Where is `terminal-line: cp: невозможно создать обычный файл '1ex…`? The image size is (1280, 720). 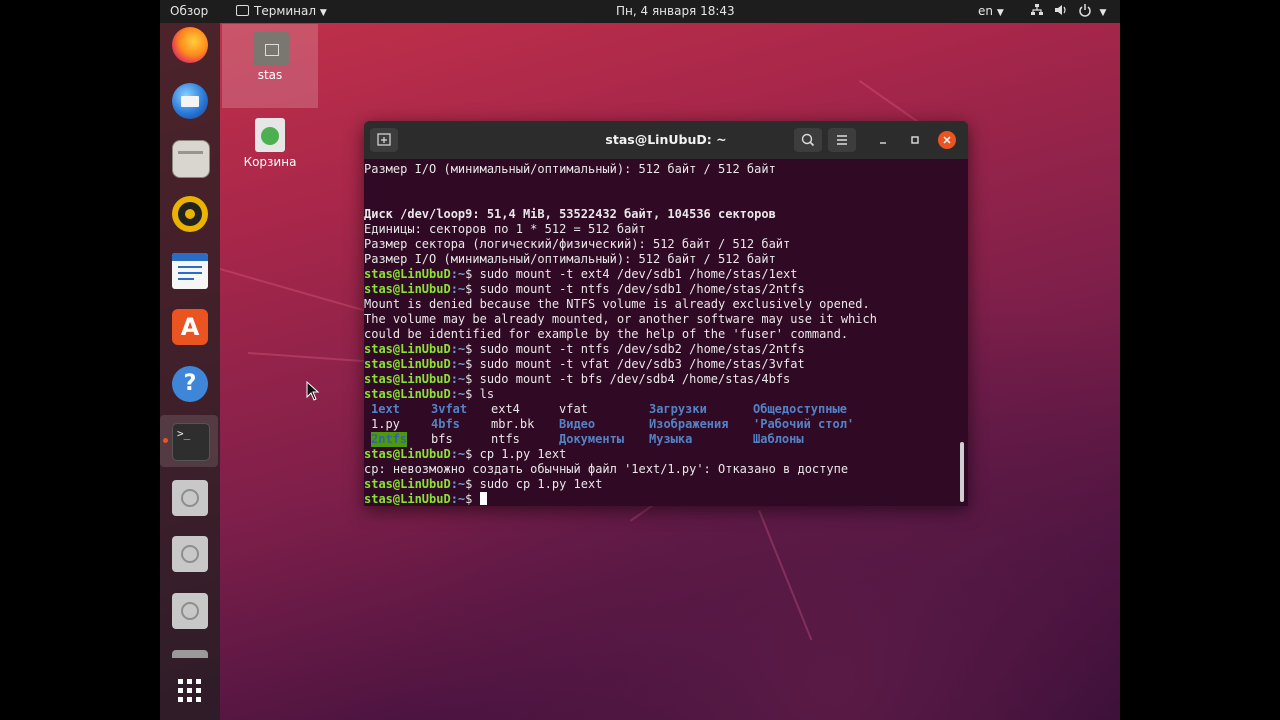
terminal-line: cp: невозможно создать обычный файл '1ex… is located at coordinates (606, 469).